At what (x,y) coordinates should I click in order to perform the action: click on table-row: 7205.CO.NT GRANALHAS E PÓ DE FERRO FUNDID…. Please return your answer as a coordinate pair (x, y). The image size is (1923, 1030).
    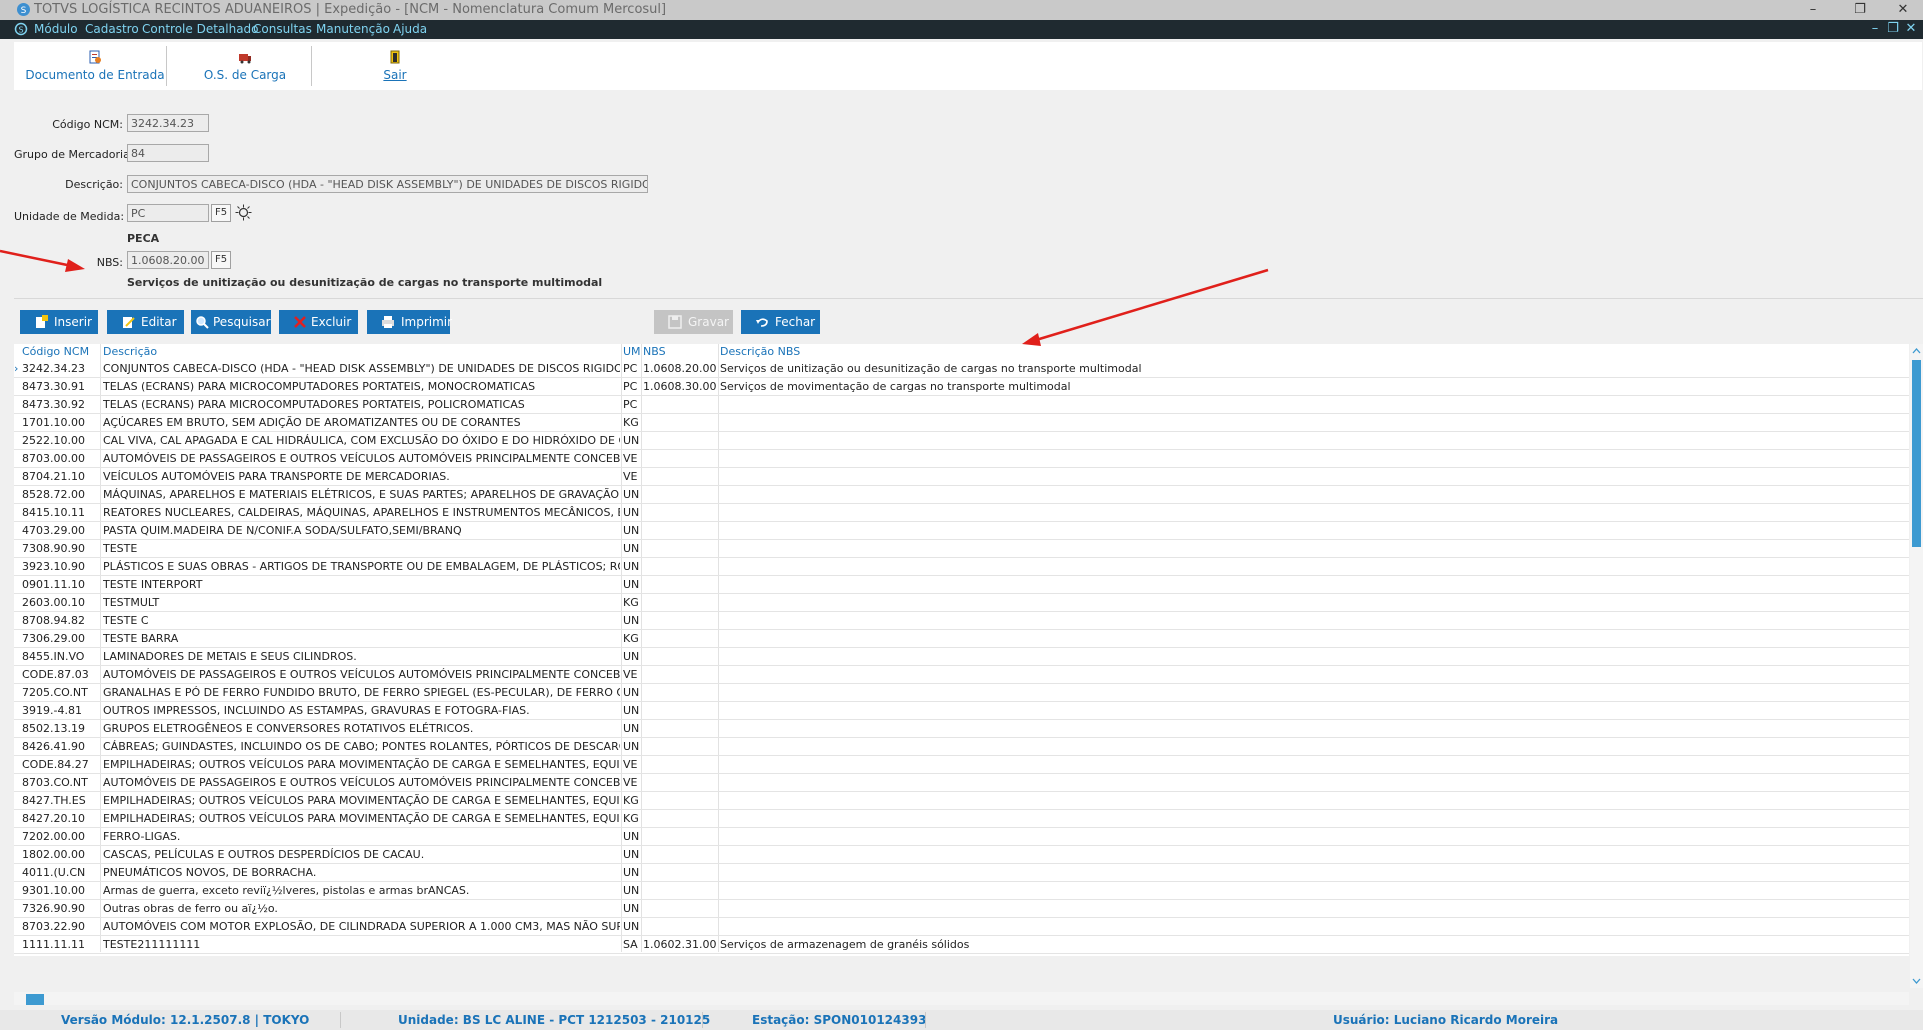
    Looking at the image, I should click on (961, 693).